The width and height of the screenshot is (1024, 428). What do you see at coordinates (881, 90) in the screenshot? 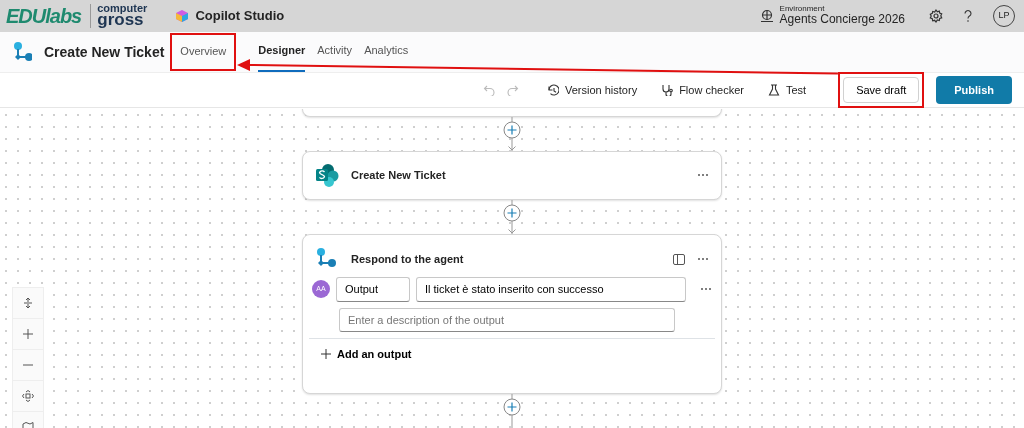
I see `save-draft-button: Save draft` at bounding box center [881, 90].